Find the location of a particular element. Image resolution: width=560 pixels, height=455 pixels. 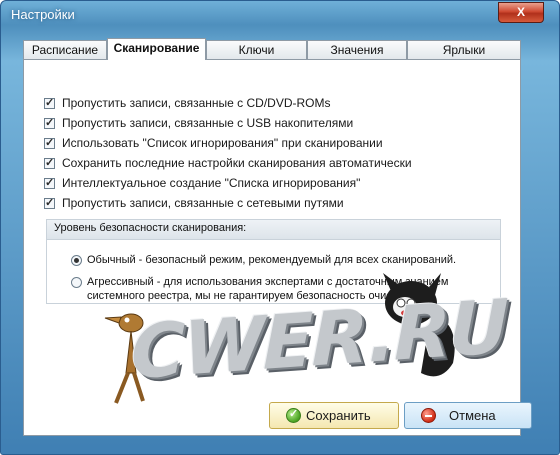

tab-values: Значения is located at coordinates (357, 49).